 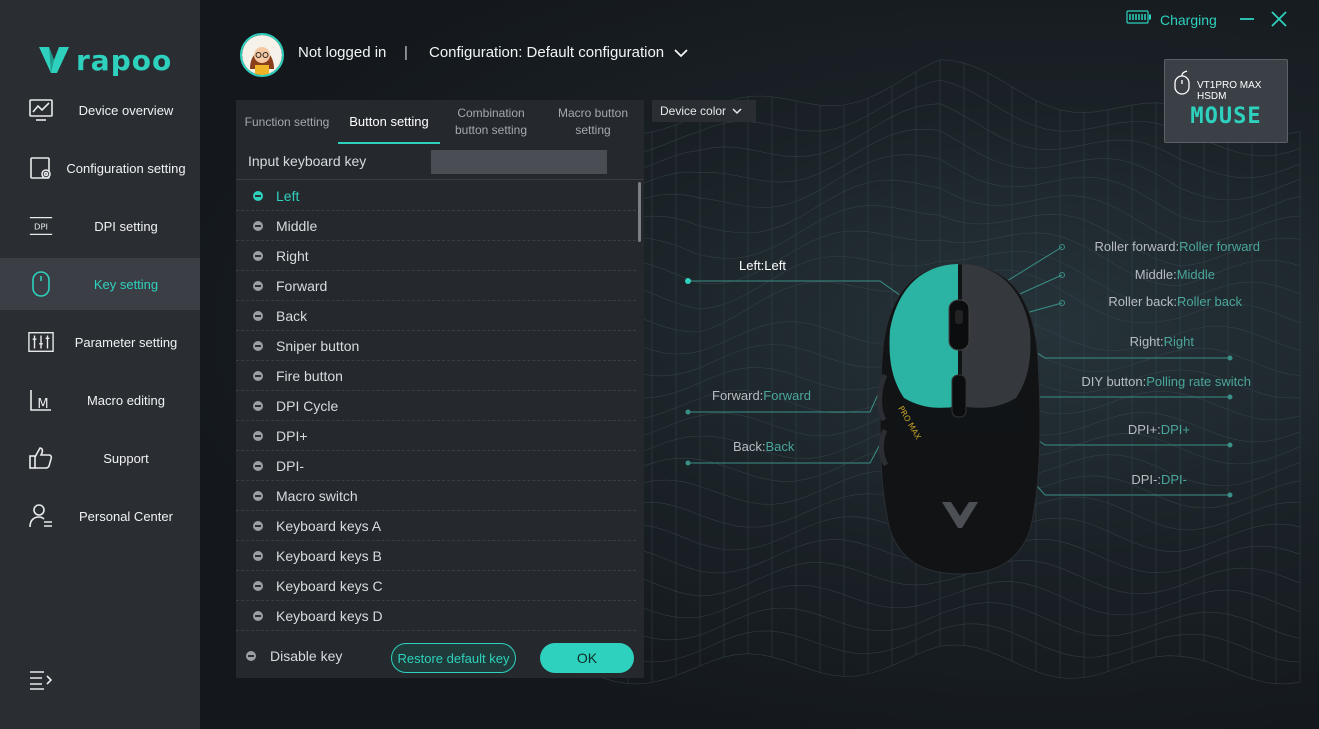 What do you see at coordinates (100, 342) in the screenshot?
I see `sidebar-item-parameter-setting: Parameter setting` at bounding box center [100, 342].